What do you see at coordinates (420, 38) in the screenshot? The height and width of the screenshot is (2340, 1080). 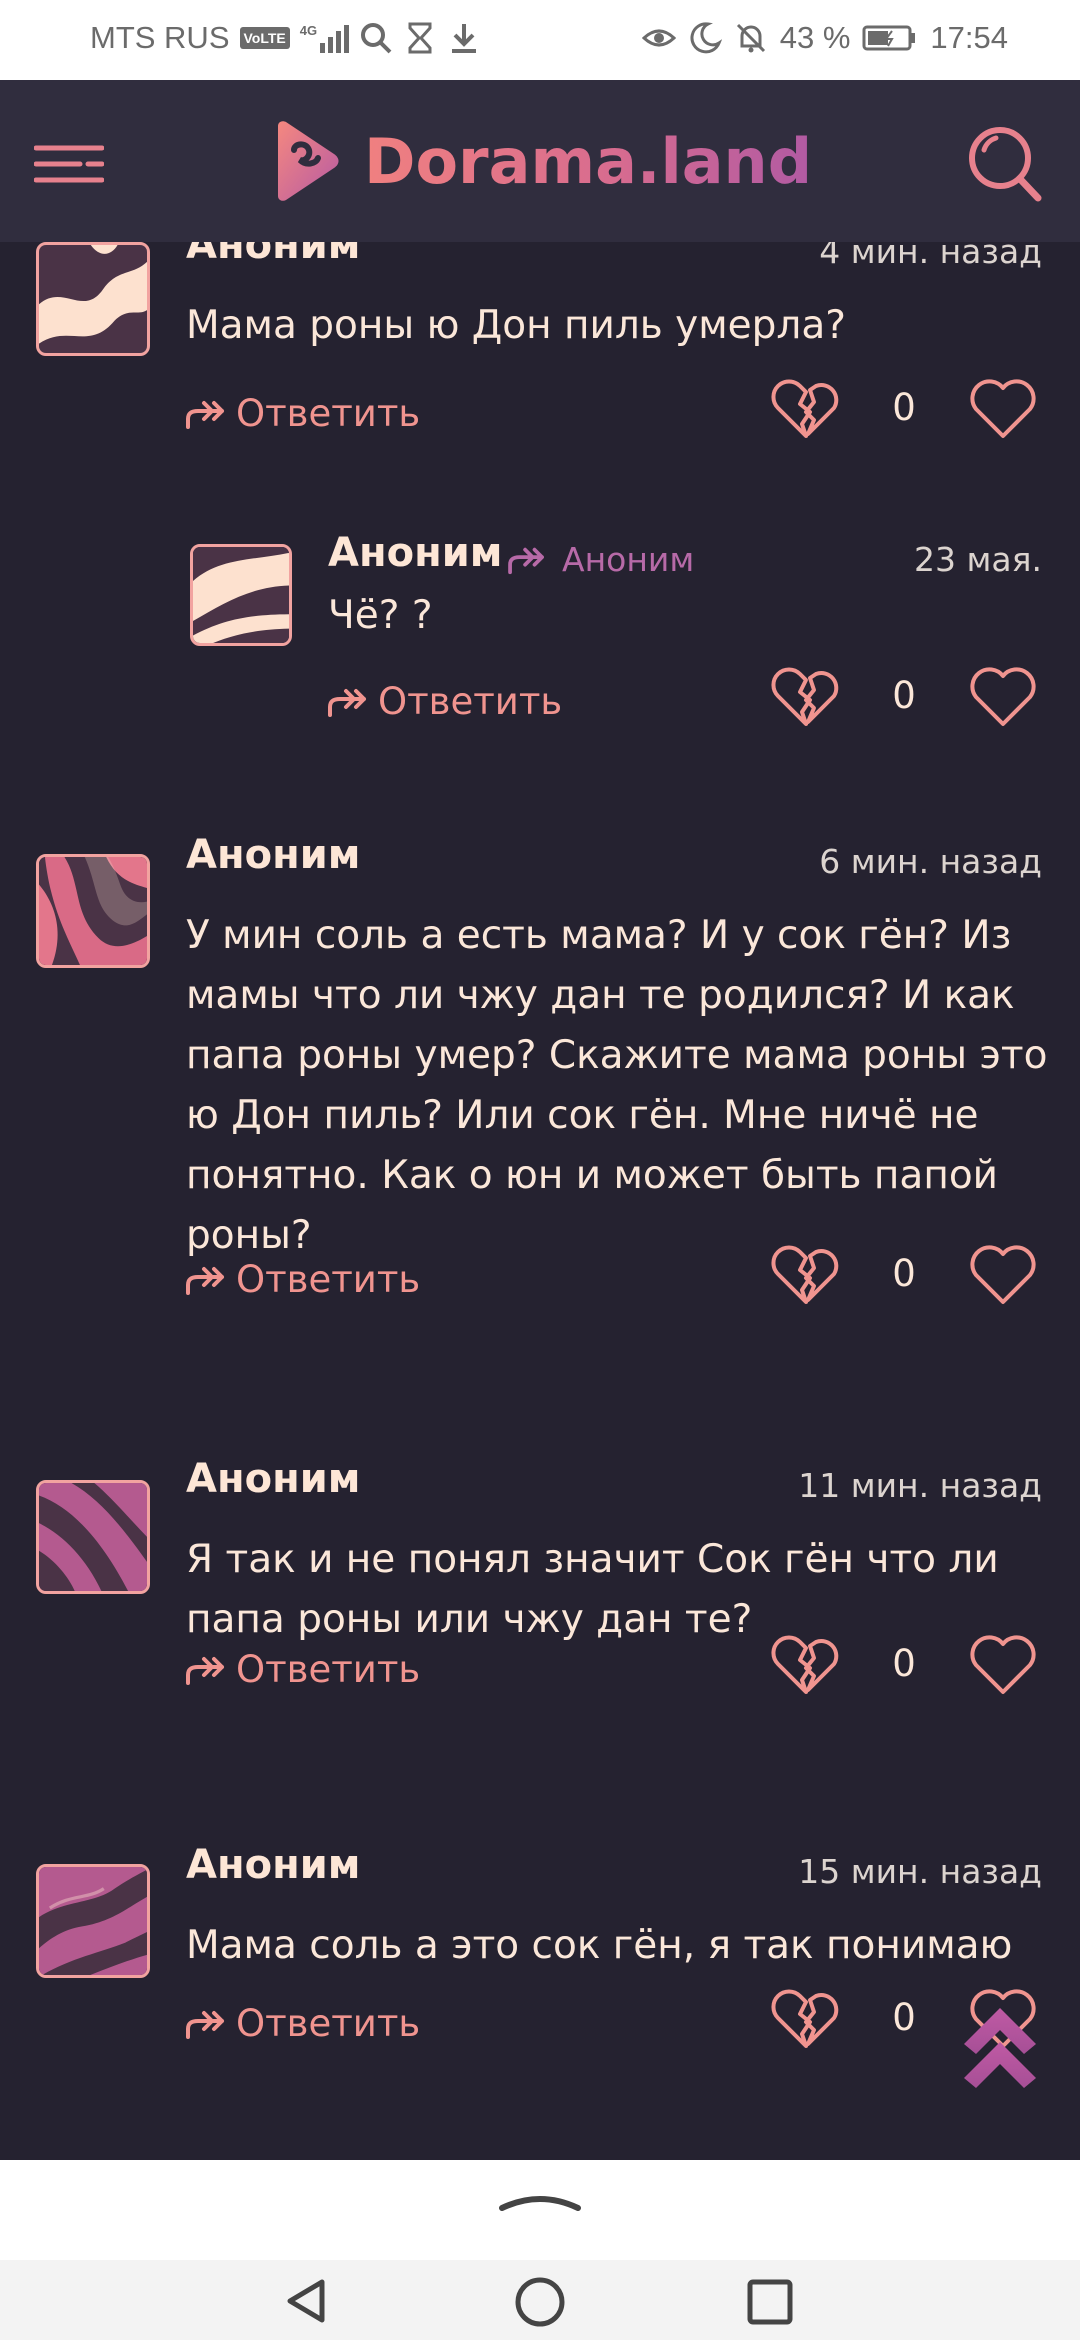 I see `hourglass-icon` at bounding box center [420, 38].